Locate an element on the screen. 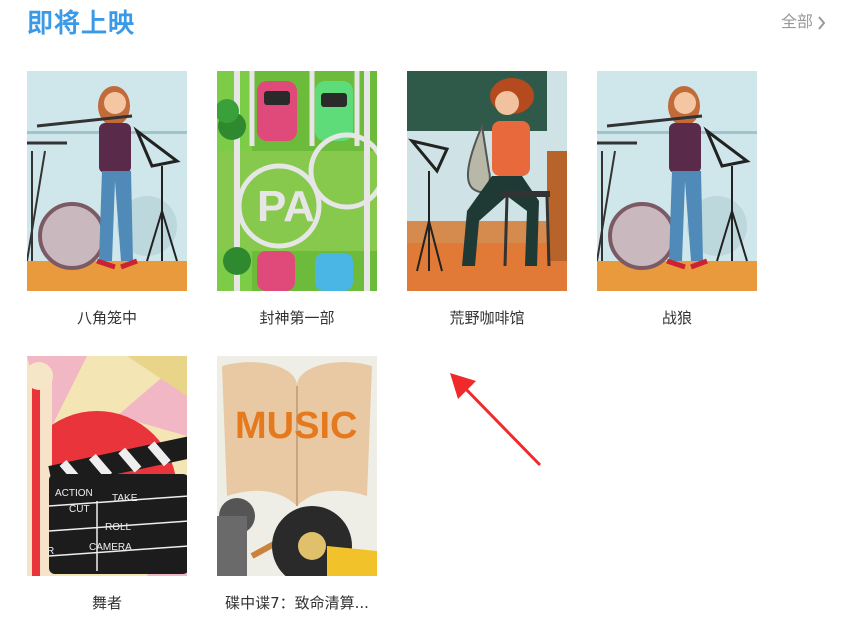  movie-card: PA 封神第一部 is located at coordinates (297, 200).